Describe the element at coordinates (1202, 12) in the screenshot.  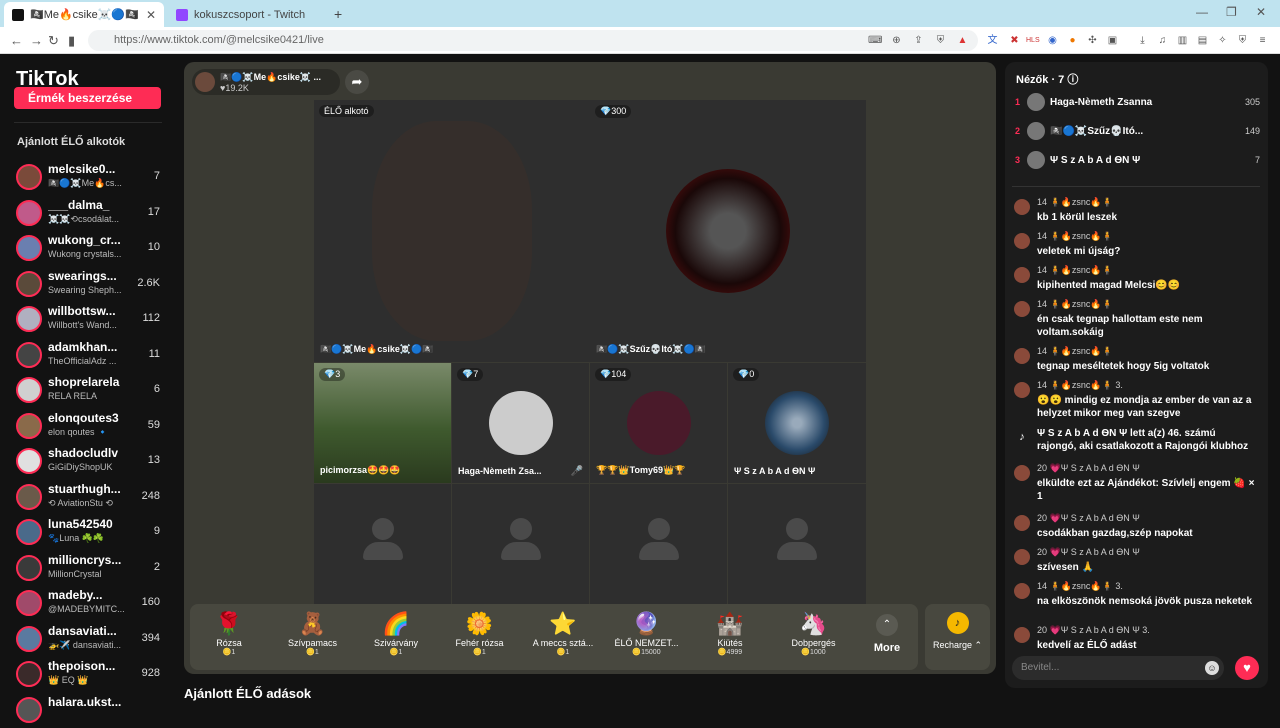
I see `minimize-icon: —` at that location.